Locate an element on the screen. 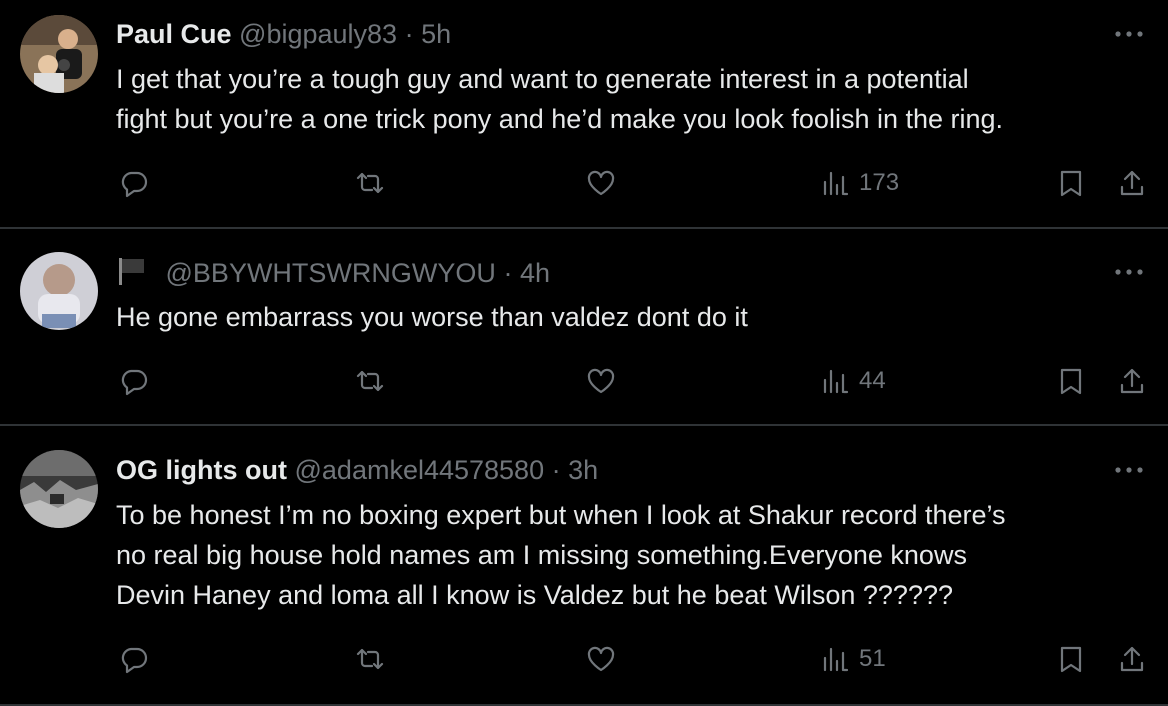  view-count: 51 is located at coordinates (872, 658).